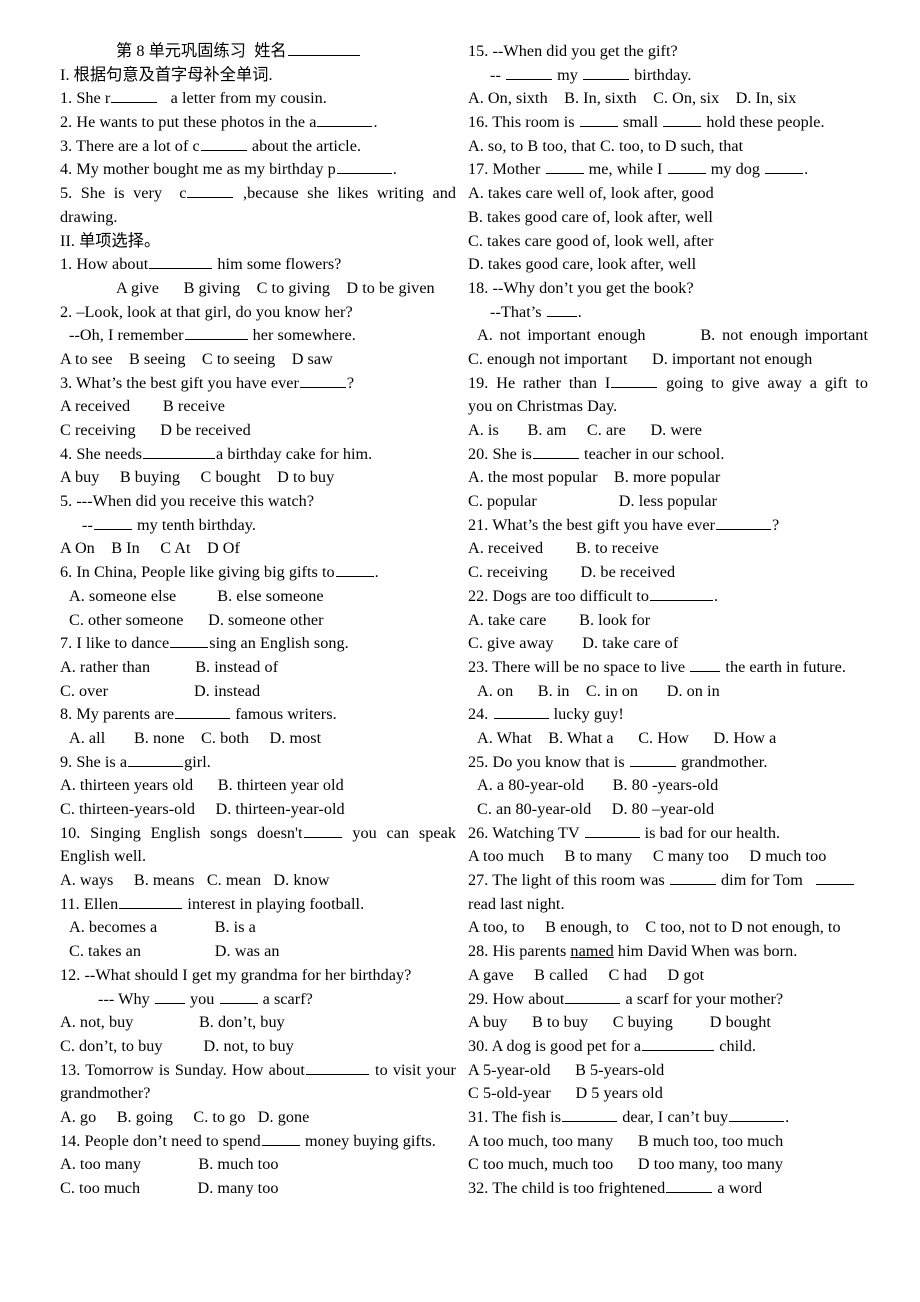 This screenshot has width=920, height=1302. What do you see at coordinates (624, 524) in the screenshot?
I see `question-21: 21. What’s the best gift you have ever?` at bounding box center [624, 524].